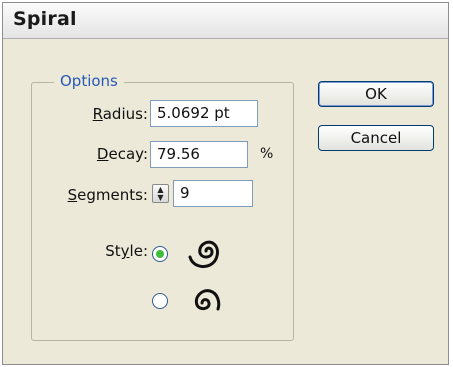 Image resolution: width=453 pixels, height=367 pixels. I want to click on stepper-up-down-icon: ▲ ▼, so click(160, 193).